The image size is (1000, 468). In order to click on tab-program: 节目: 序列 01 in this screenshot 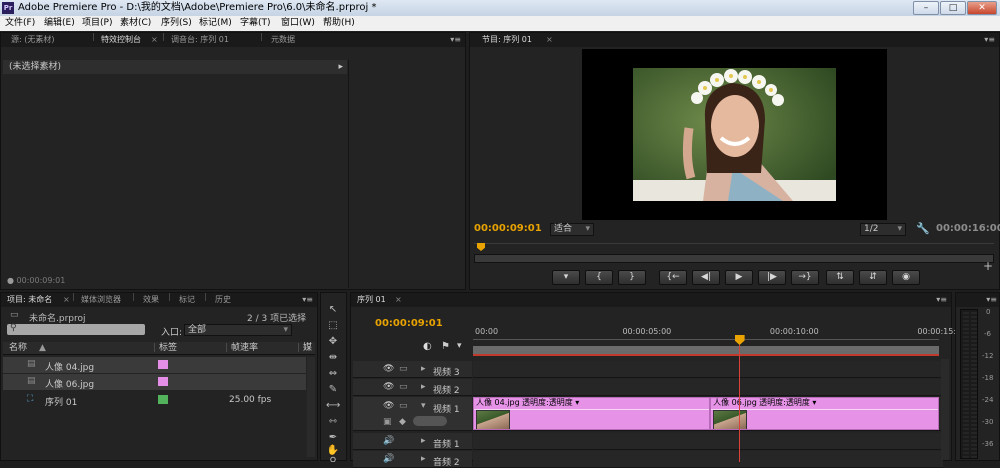, I will do `click(507, 40)`.